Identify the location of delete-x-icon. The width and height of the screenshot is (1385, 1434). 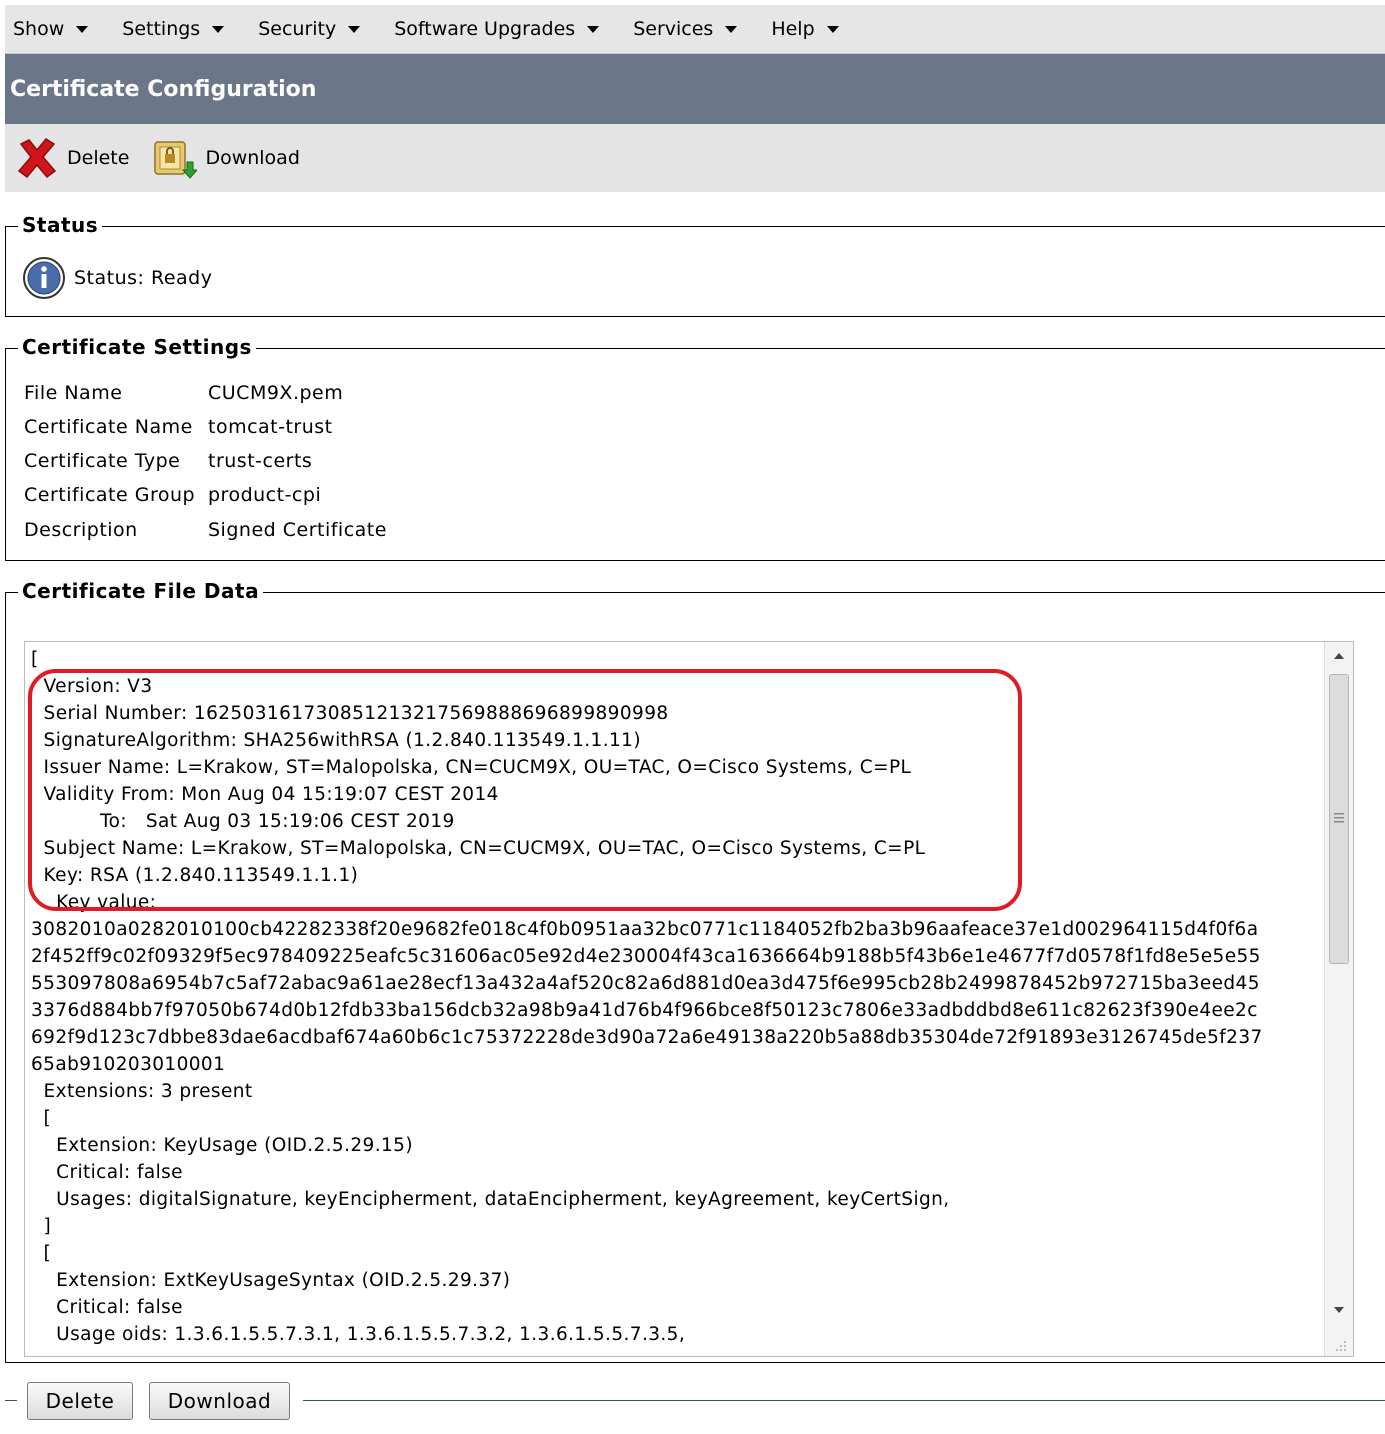
(37, 158).